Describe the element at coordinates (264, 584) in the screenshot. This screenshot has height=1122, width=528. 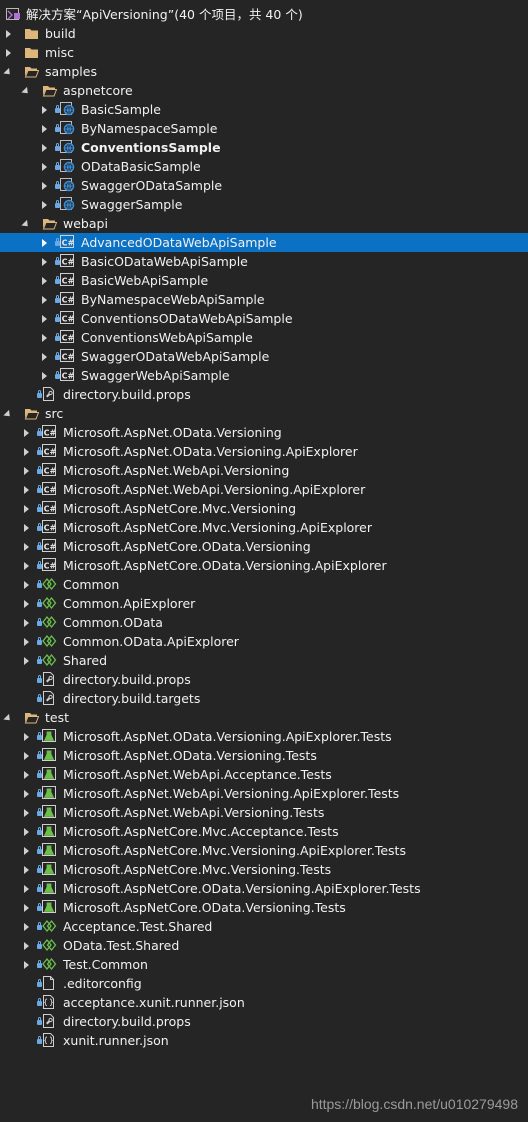
I see `tree-item: Common` at that location.